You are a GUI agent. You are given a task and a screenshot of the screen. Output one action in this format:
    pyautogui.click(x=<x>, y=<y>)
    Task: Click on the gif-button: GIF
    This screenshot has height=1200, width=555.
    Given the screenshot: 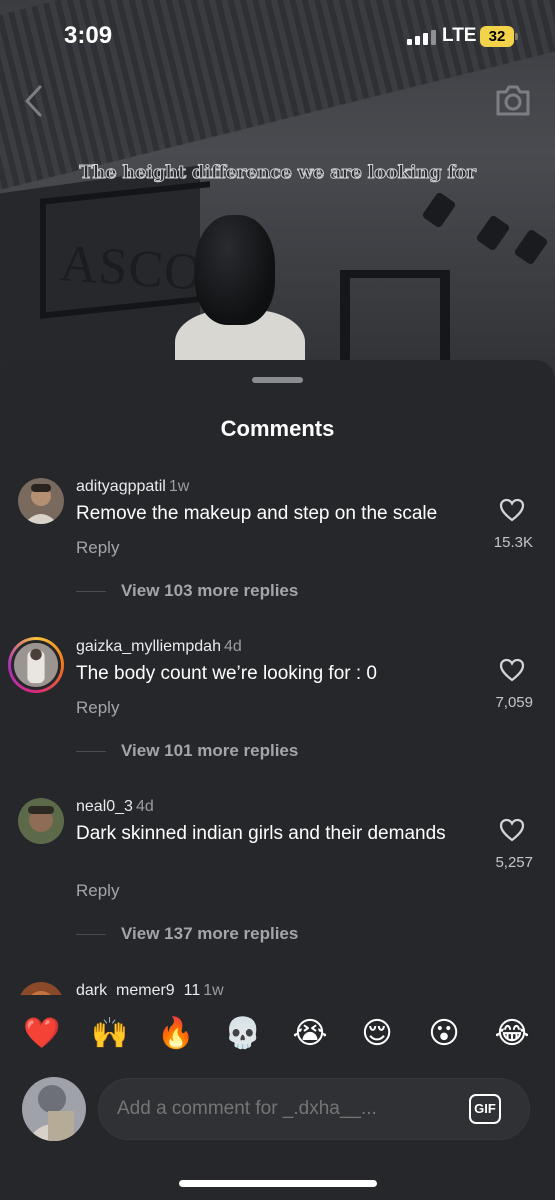 What is the action you would take?
    pyautogui.click(x=485, y=1109)
    